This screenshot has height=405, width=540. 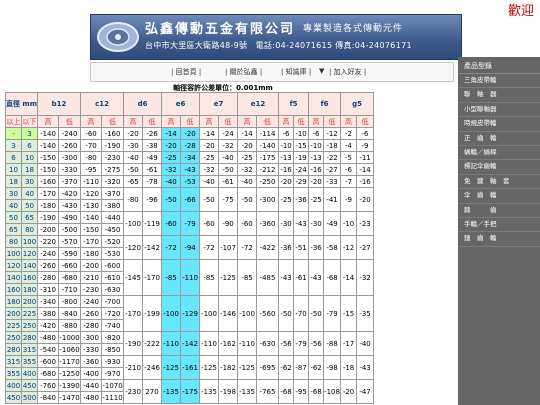 What do you see at coordinates (152, 145) in the screenshot?
I see `value-cell: -38` at bounding box center [152, 145].